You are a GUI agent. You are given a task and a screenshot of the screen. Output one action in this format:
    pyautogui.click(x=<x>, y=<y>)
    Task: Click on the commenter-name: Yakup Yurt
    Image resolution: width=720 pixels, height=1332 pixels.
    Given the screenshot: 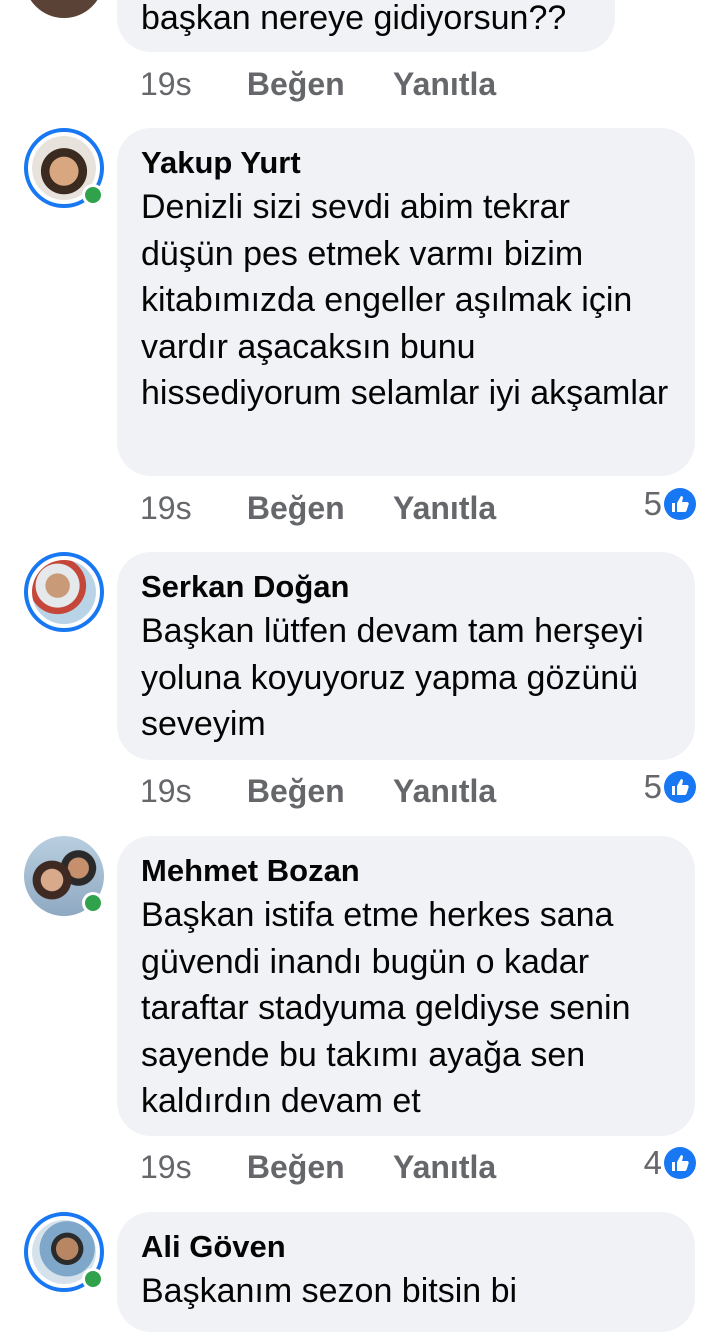 What is the action you would take?
    pyautogui.click(x=406, y=163)
    